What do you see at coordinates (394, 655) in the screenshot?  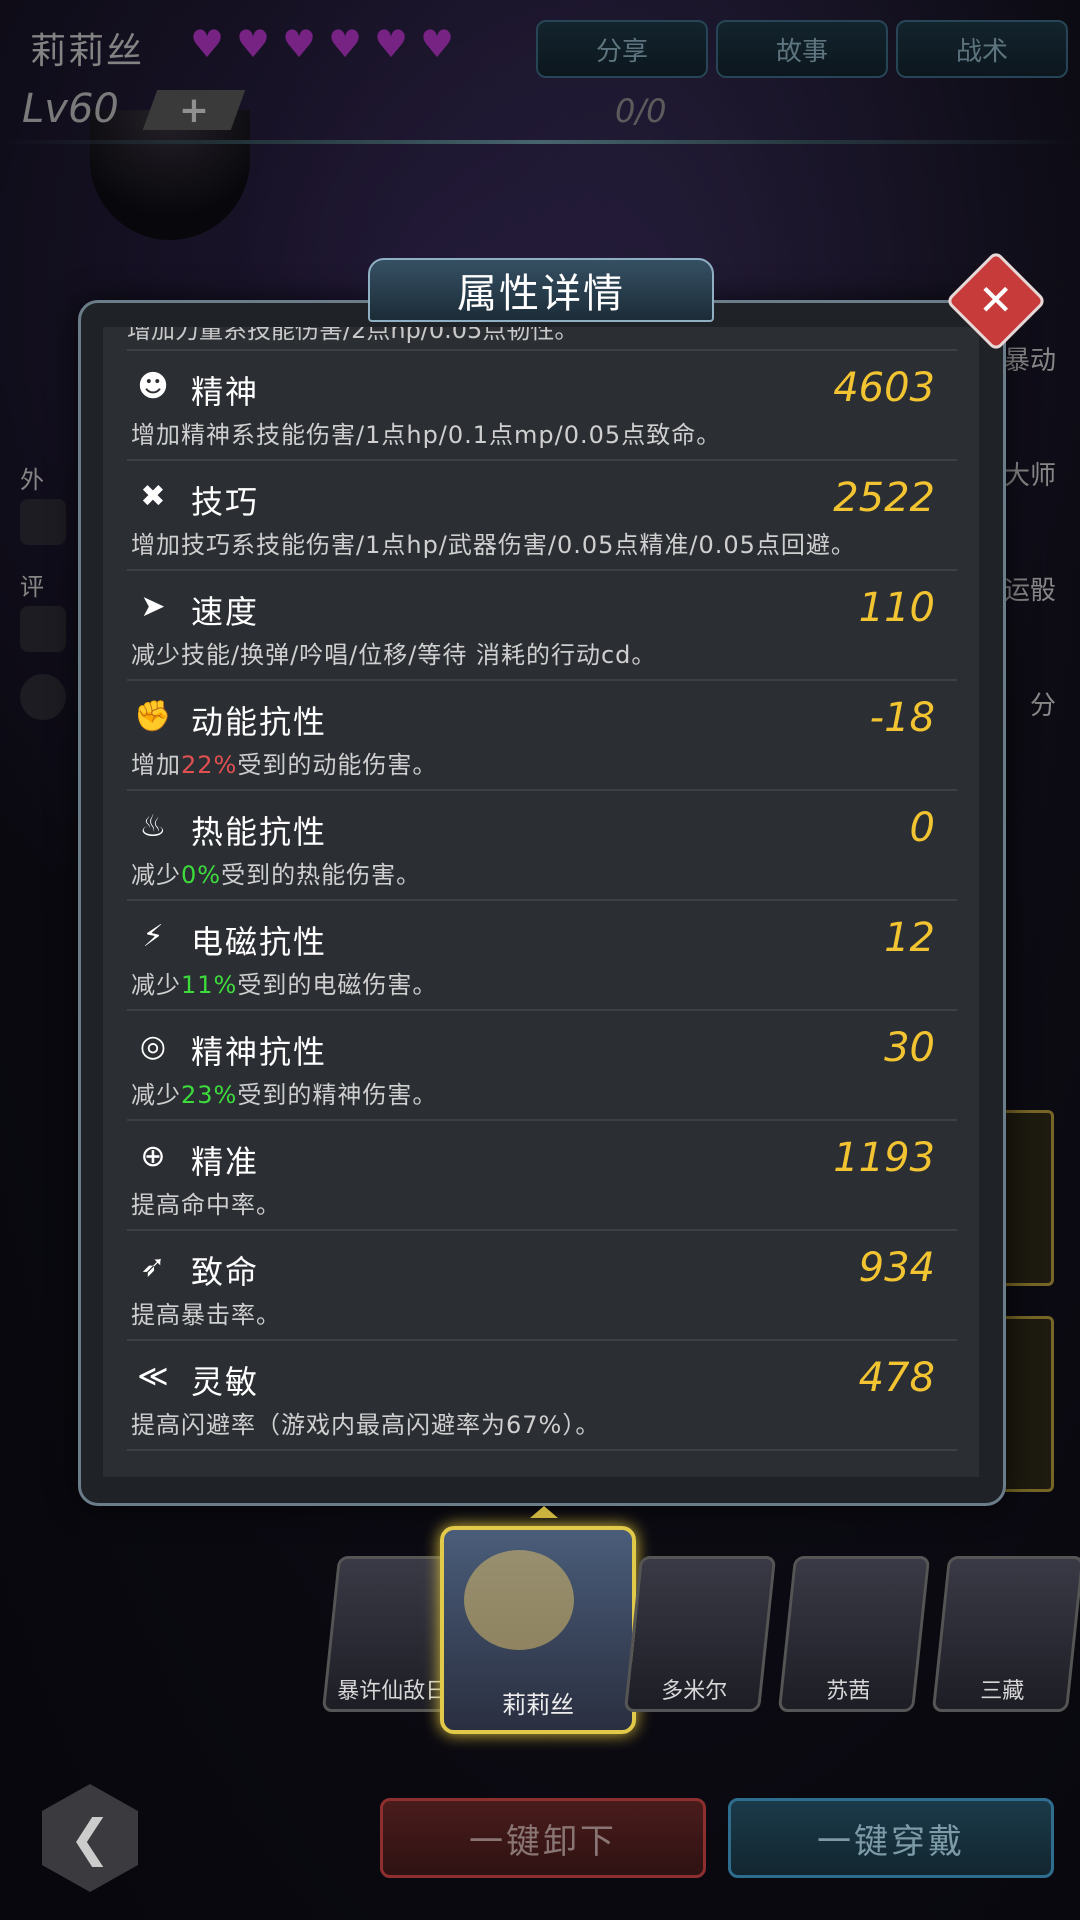 I see `attribute-description: 减少技能/换弹/吟唱/位移/等待 消耗的行动cd。` at bounding box center [394, 655].